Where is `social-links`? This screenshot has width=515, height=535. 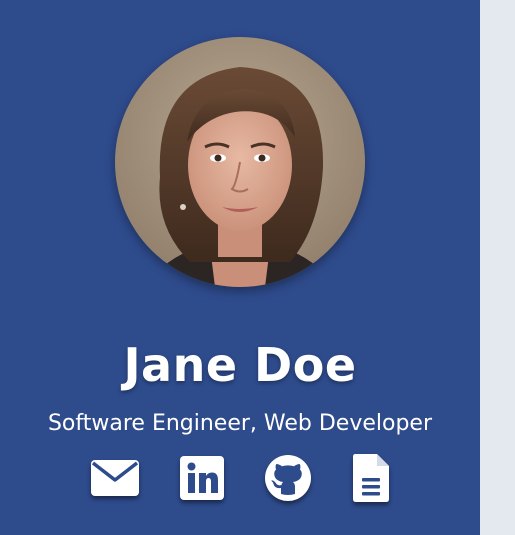
social-links is located at coordinates (240, 478).